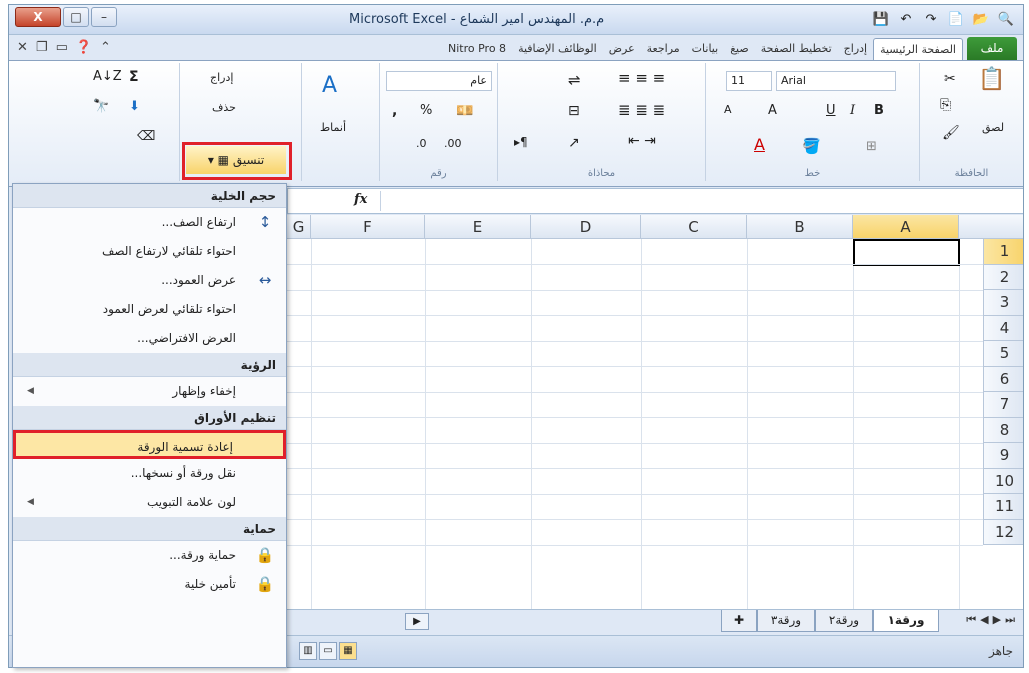 Image resolution: width=1029 pixels, height=673 pixels. What do you see at coordinates (1003, 379) in the screenshot?
I see `row-header-6: 6` at bounding box center [1003, 379].